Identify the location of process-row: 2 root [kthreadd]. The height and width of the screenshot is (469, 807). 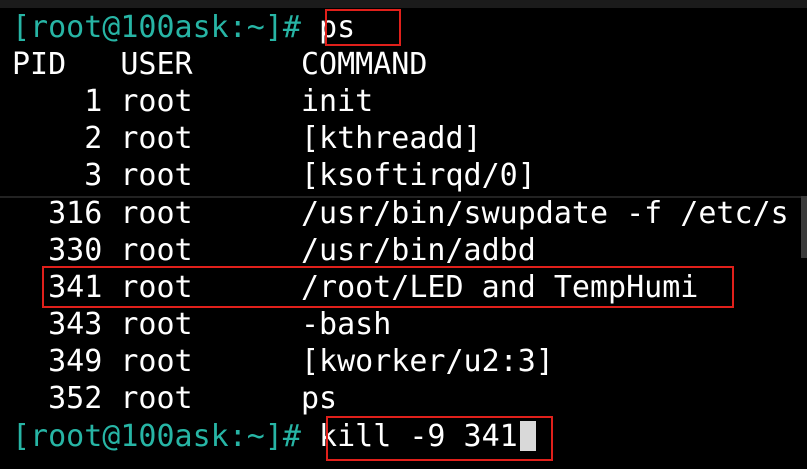
(247, 138).